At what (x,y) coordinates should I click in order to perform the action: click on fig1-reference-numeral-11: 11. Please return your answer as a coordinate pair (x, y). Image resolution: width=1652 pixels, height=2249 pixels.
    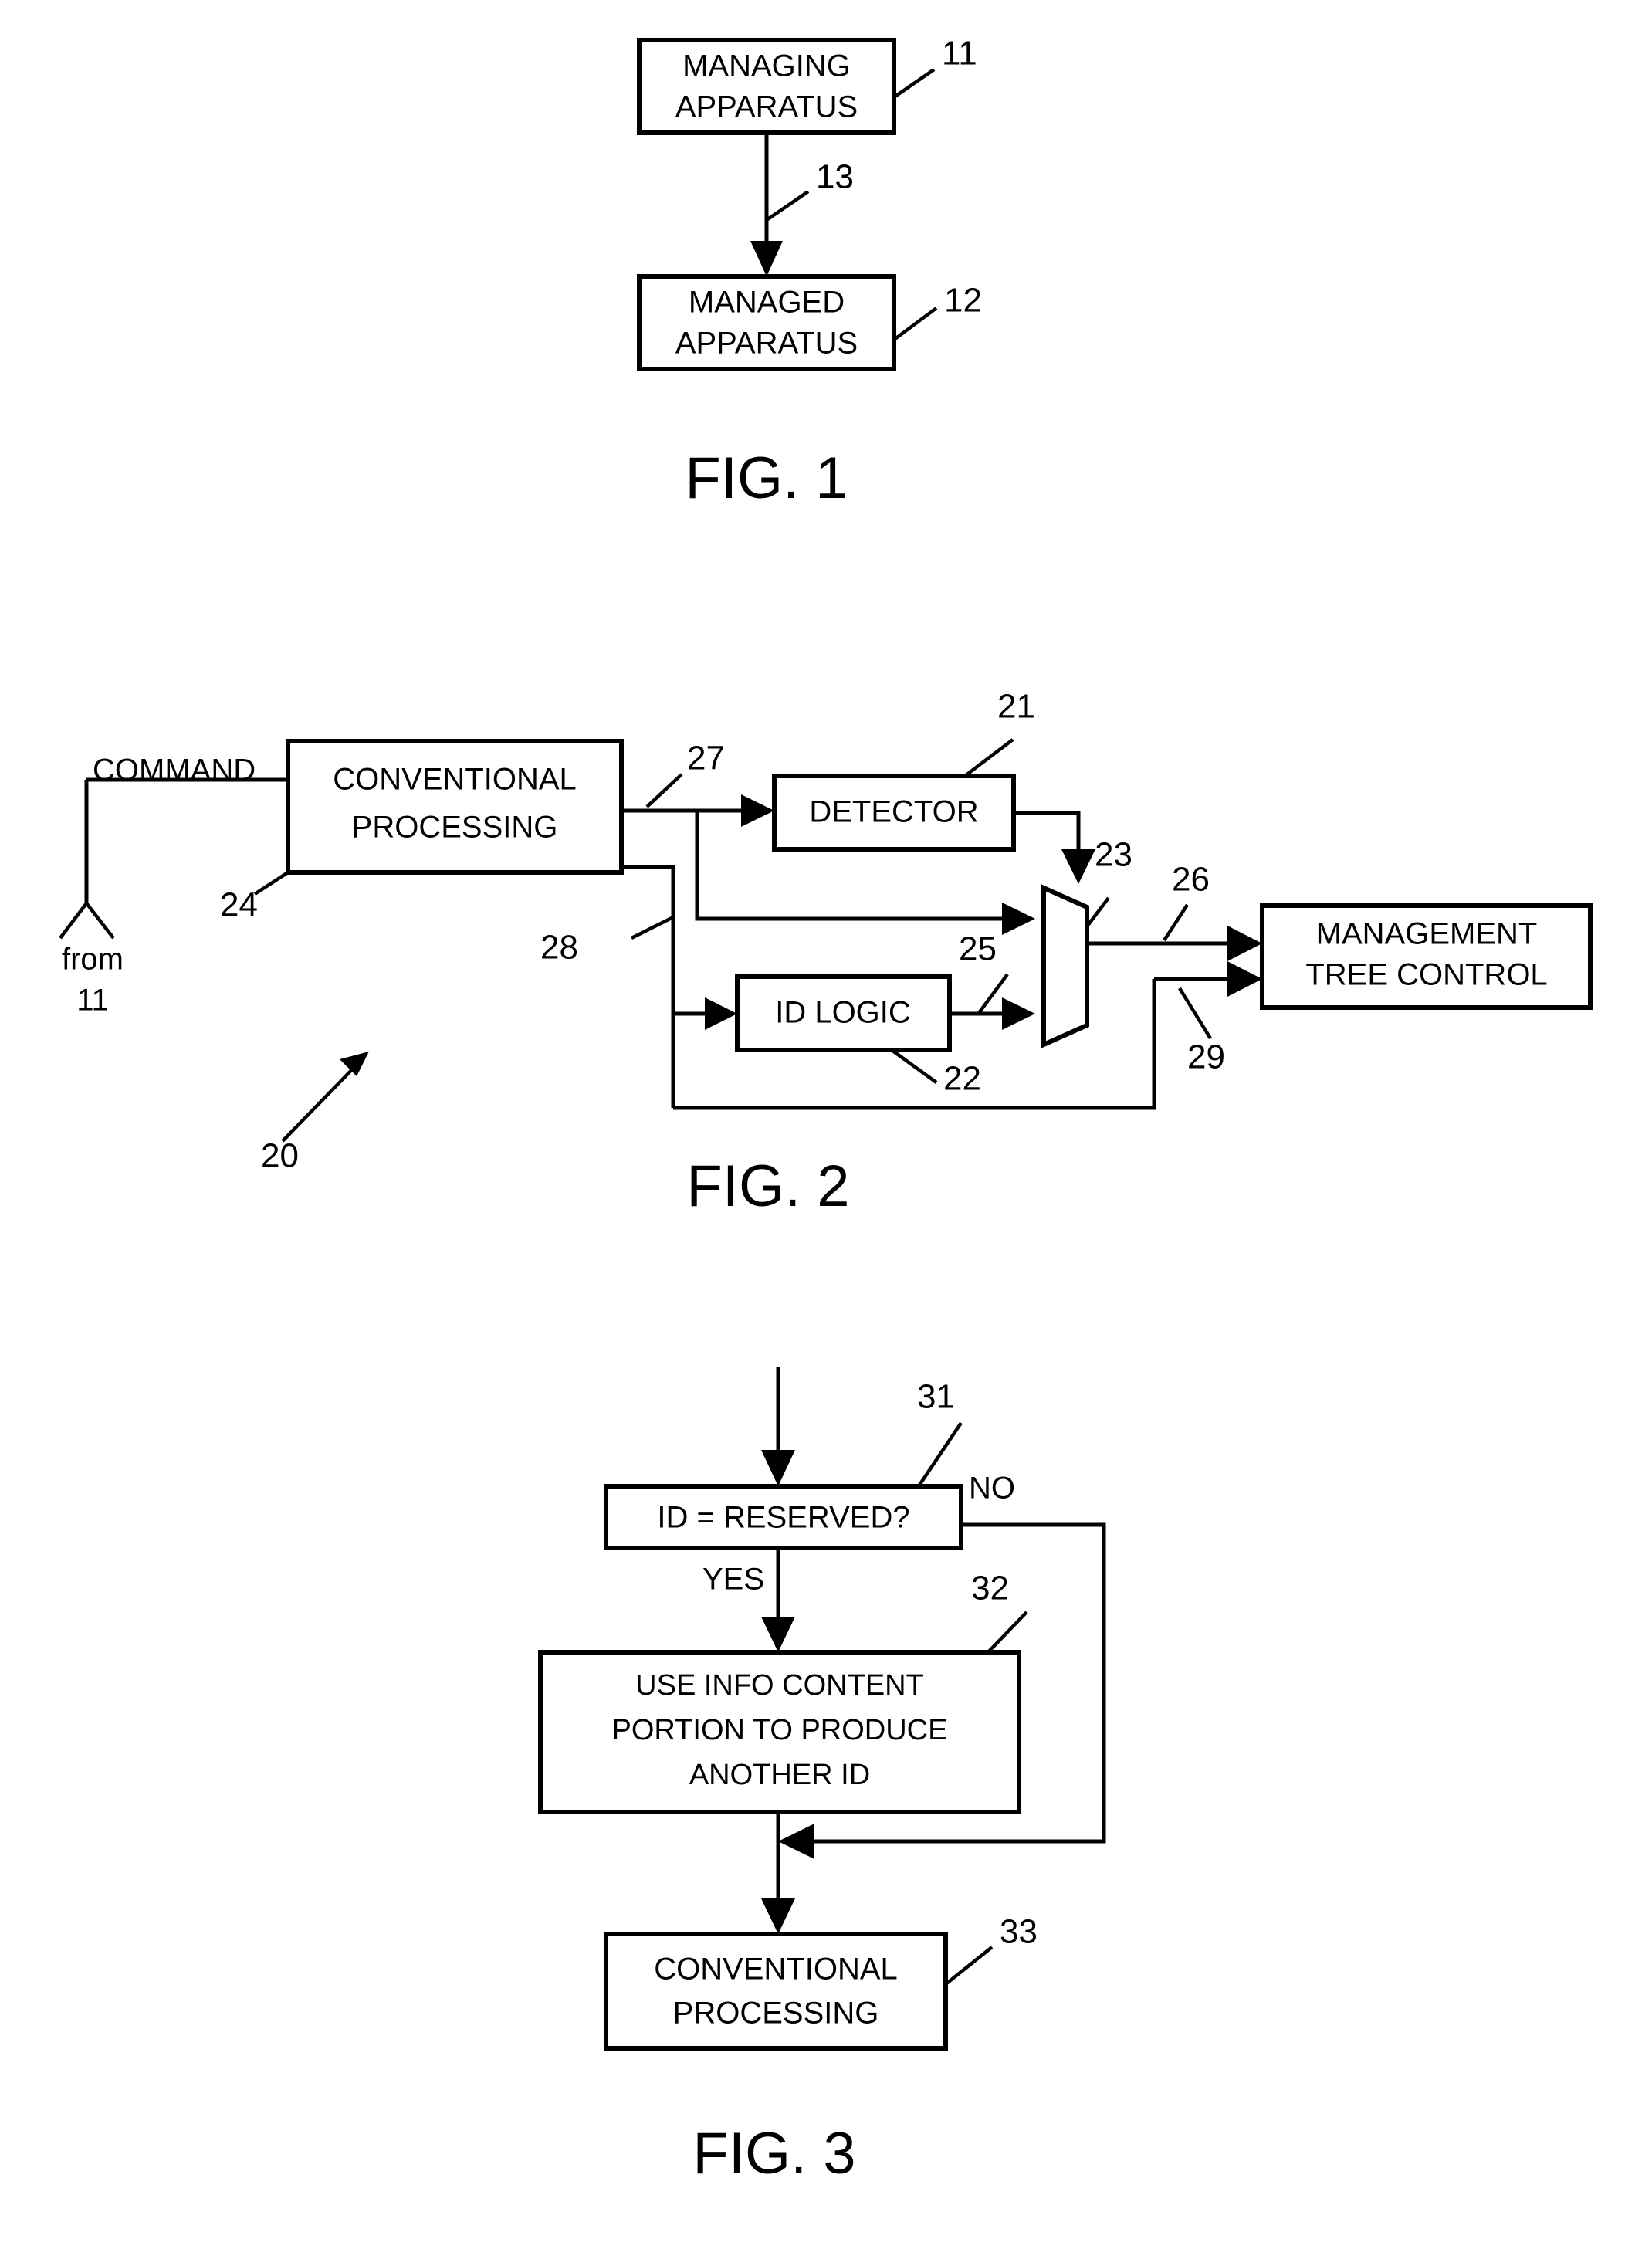
    Looking at the image, I should click on (959, 54).